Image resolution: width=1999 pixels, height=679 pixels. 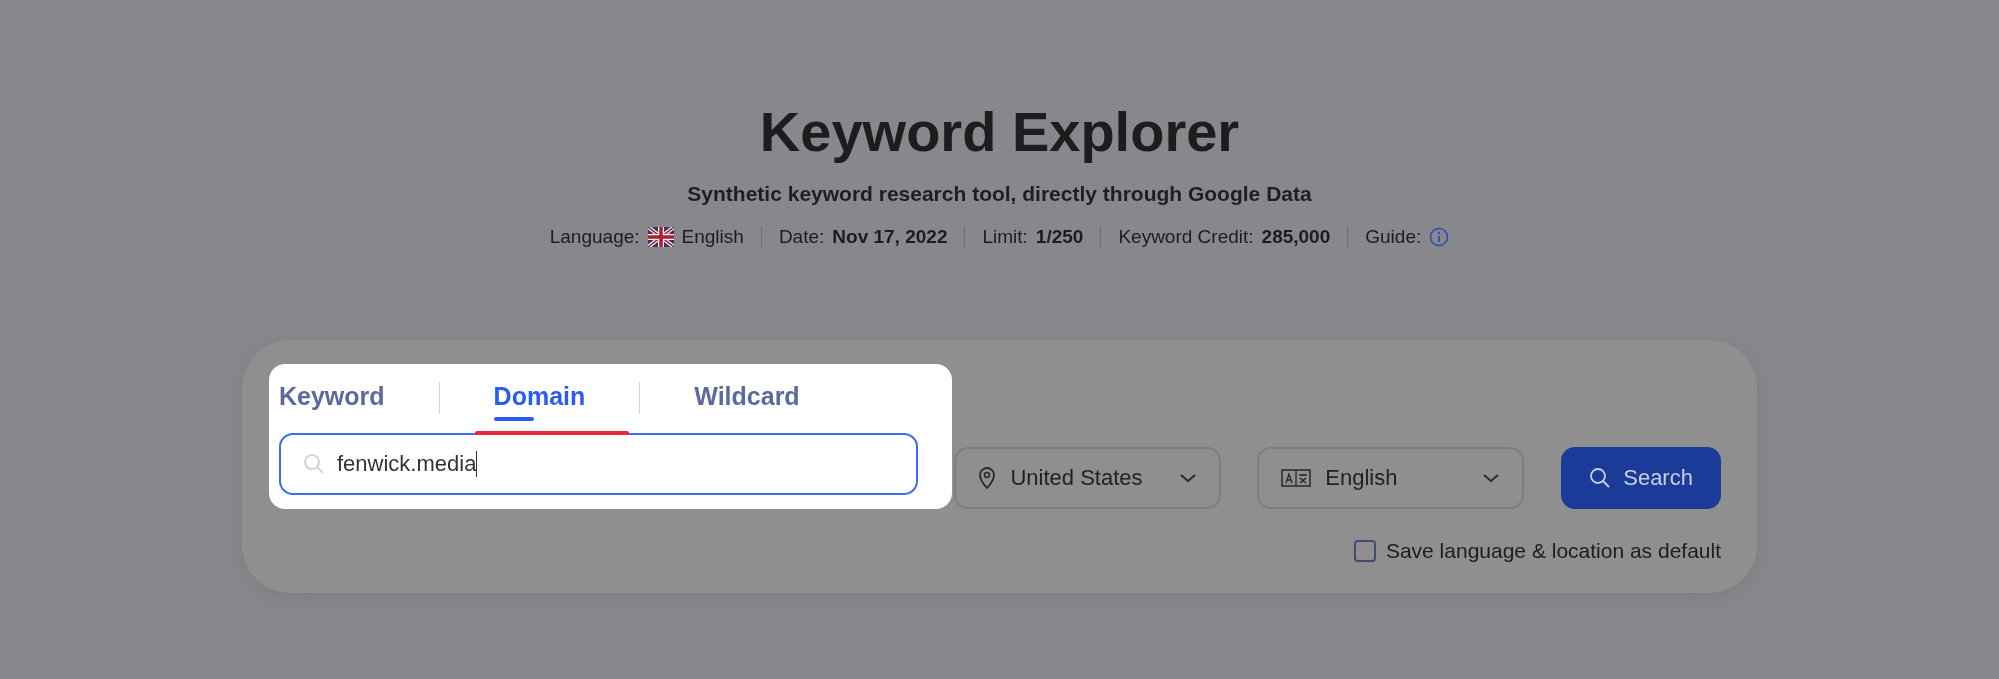 What do you see at coordinates (1641, 478) in the screenshot?
I see `search-button: Search` at bounding box center [1641, 478].